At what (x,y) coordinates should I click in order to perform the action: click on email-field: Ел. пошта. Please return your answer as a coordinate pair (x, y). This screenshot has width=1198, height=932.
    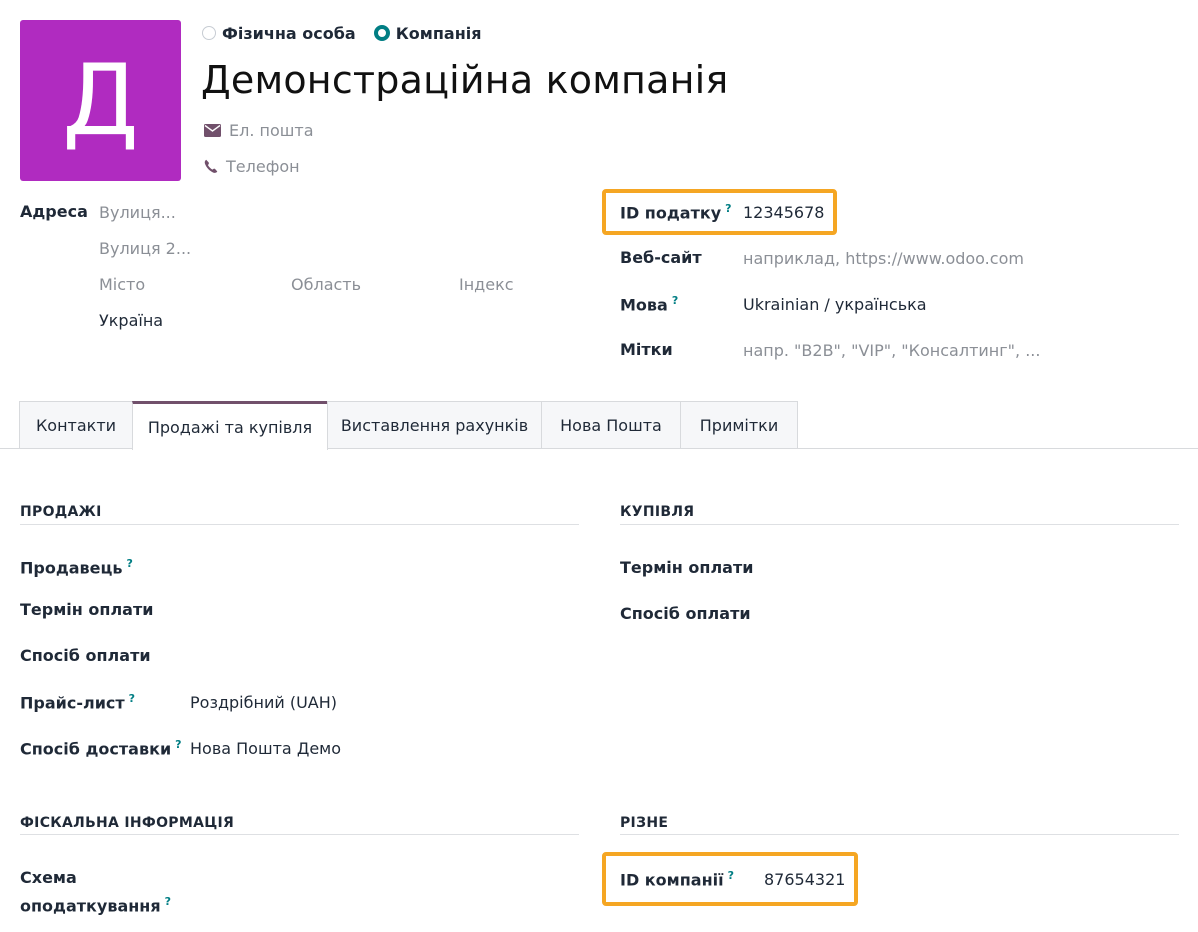
    Looking at the image, I should click on (259, 130).